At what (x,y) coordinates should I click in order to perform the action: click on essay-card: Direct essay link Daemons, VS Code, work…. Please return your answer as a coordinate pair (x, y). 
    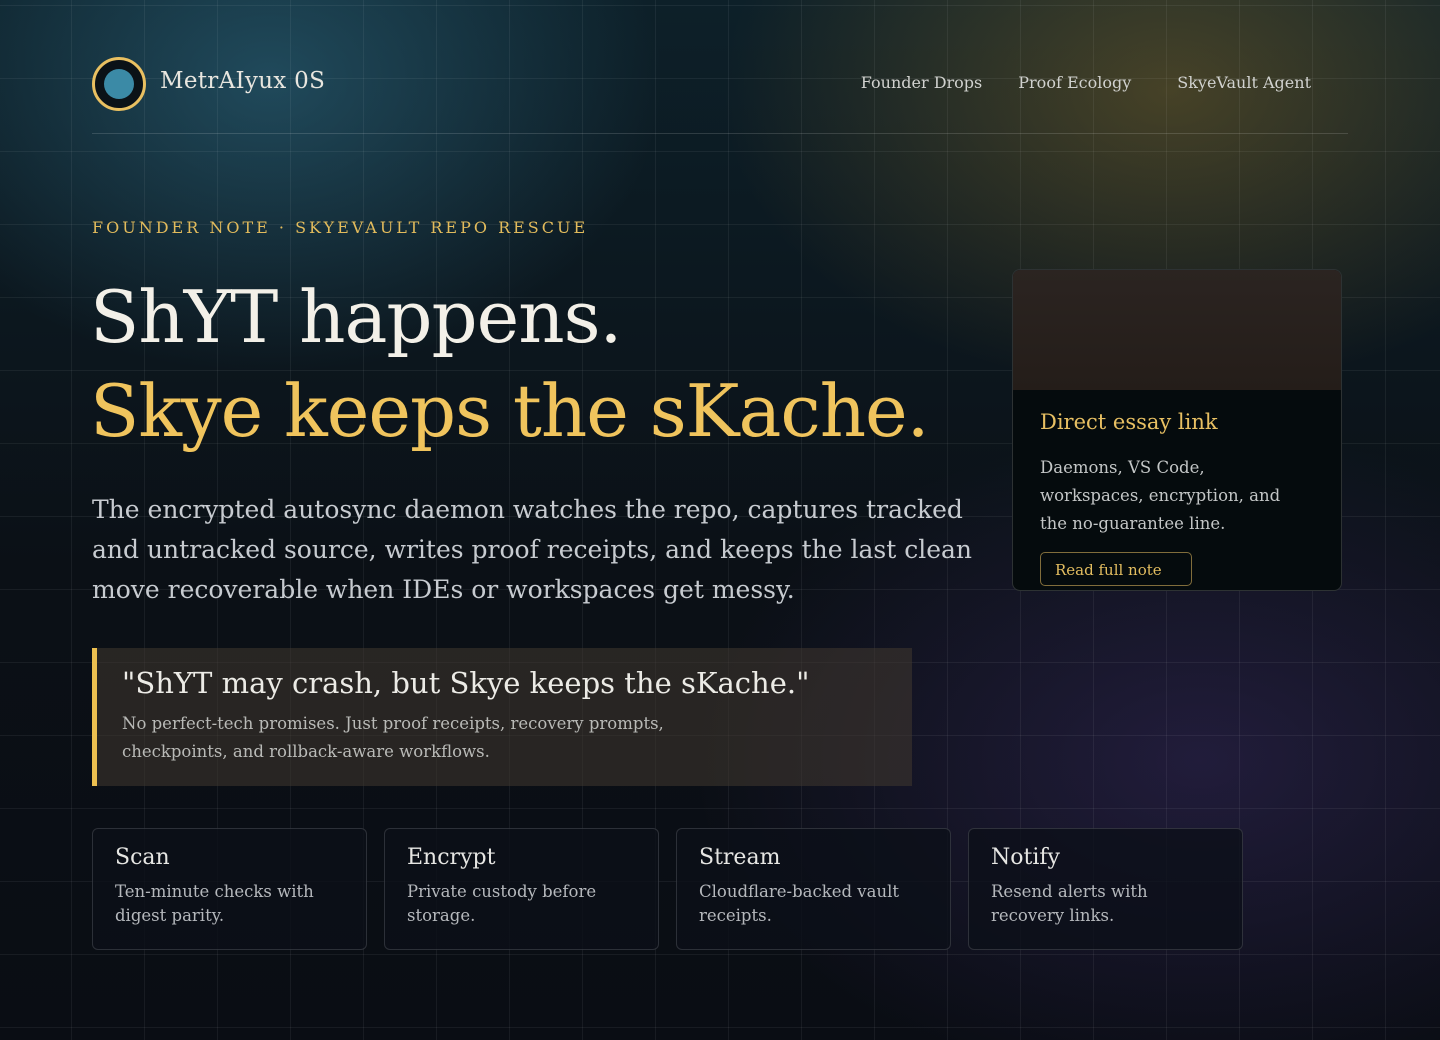
    Looking at the image, I should click on (1177, 430).